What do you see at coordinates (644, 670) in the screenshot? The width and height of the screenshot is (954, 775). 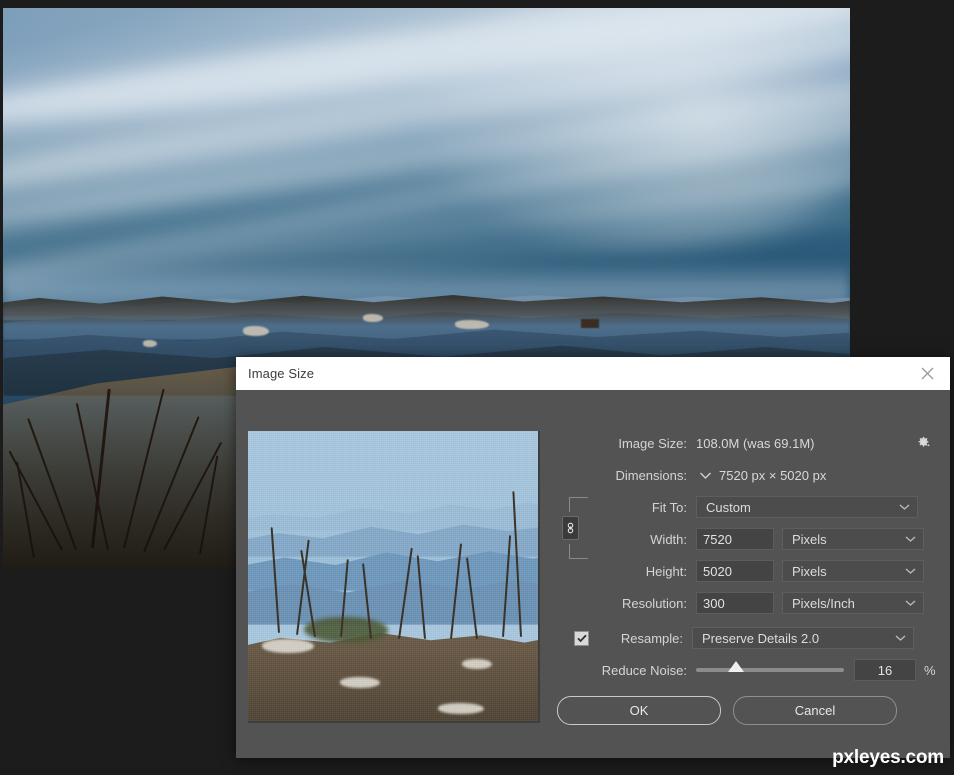 I see `reduce-noise-label: Reduce Noise:` at bounding box center [644, 670].